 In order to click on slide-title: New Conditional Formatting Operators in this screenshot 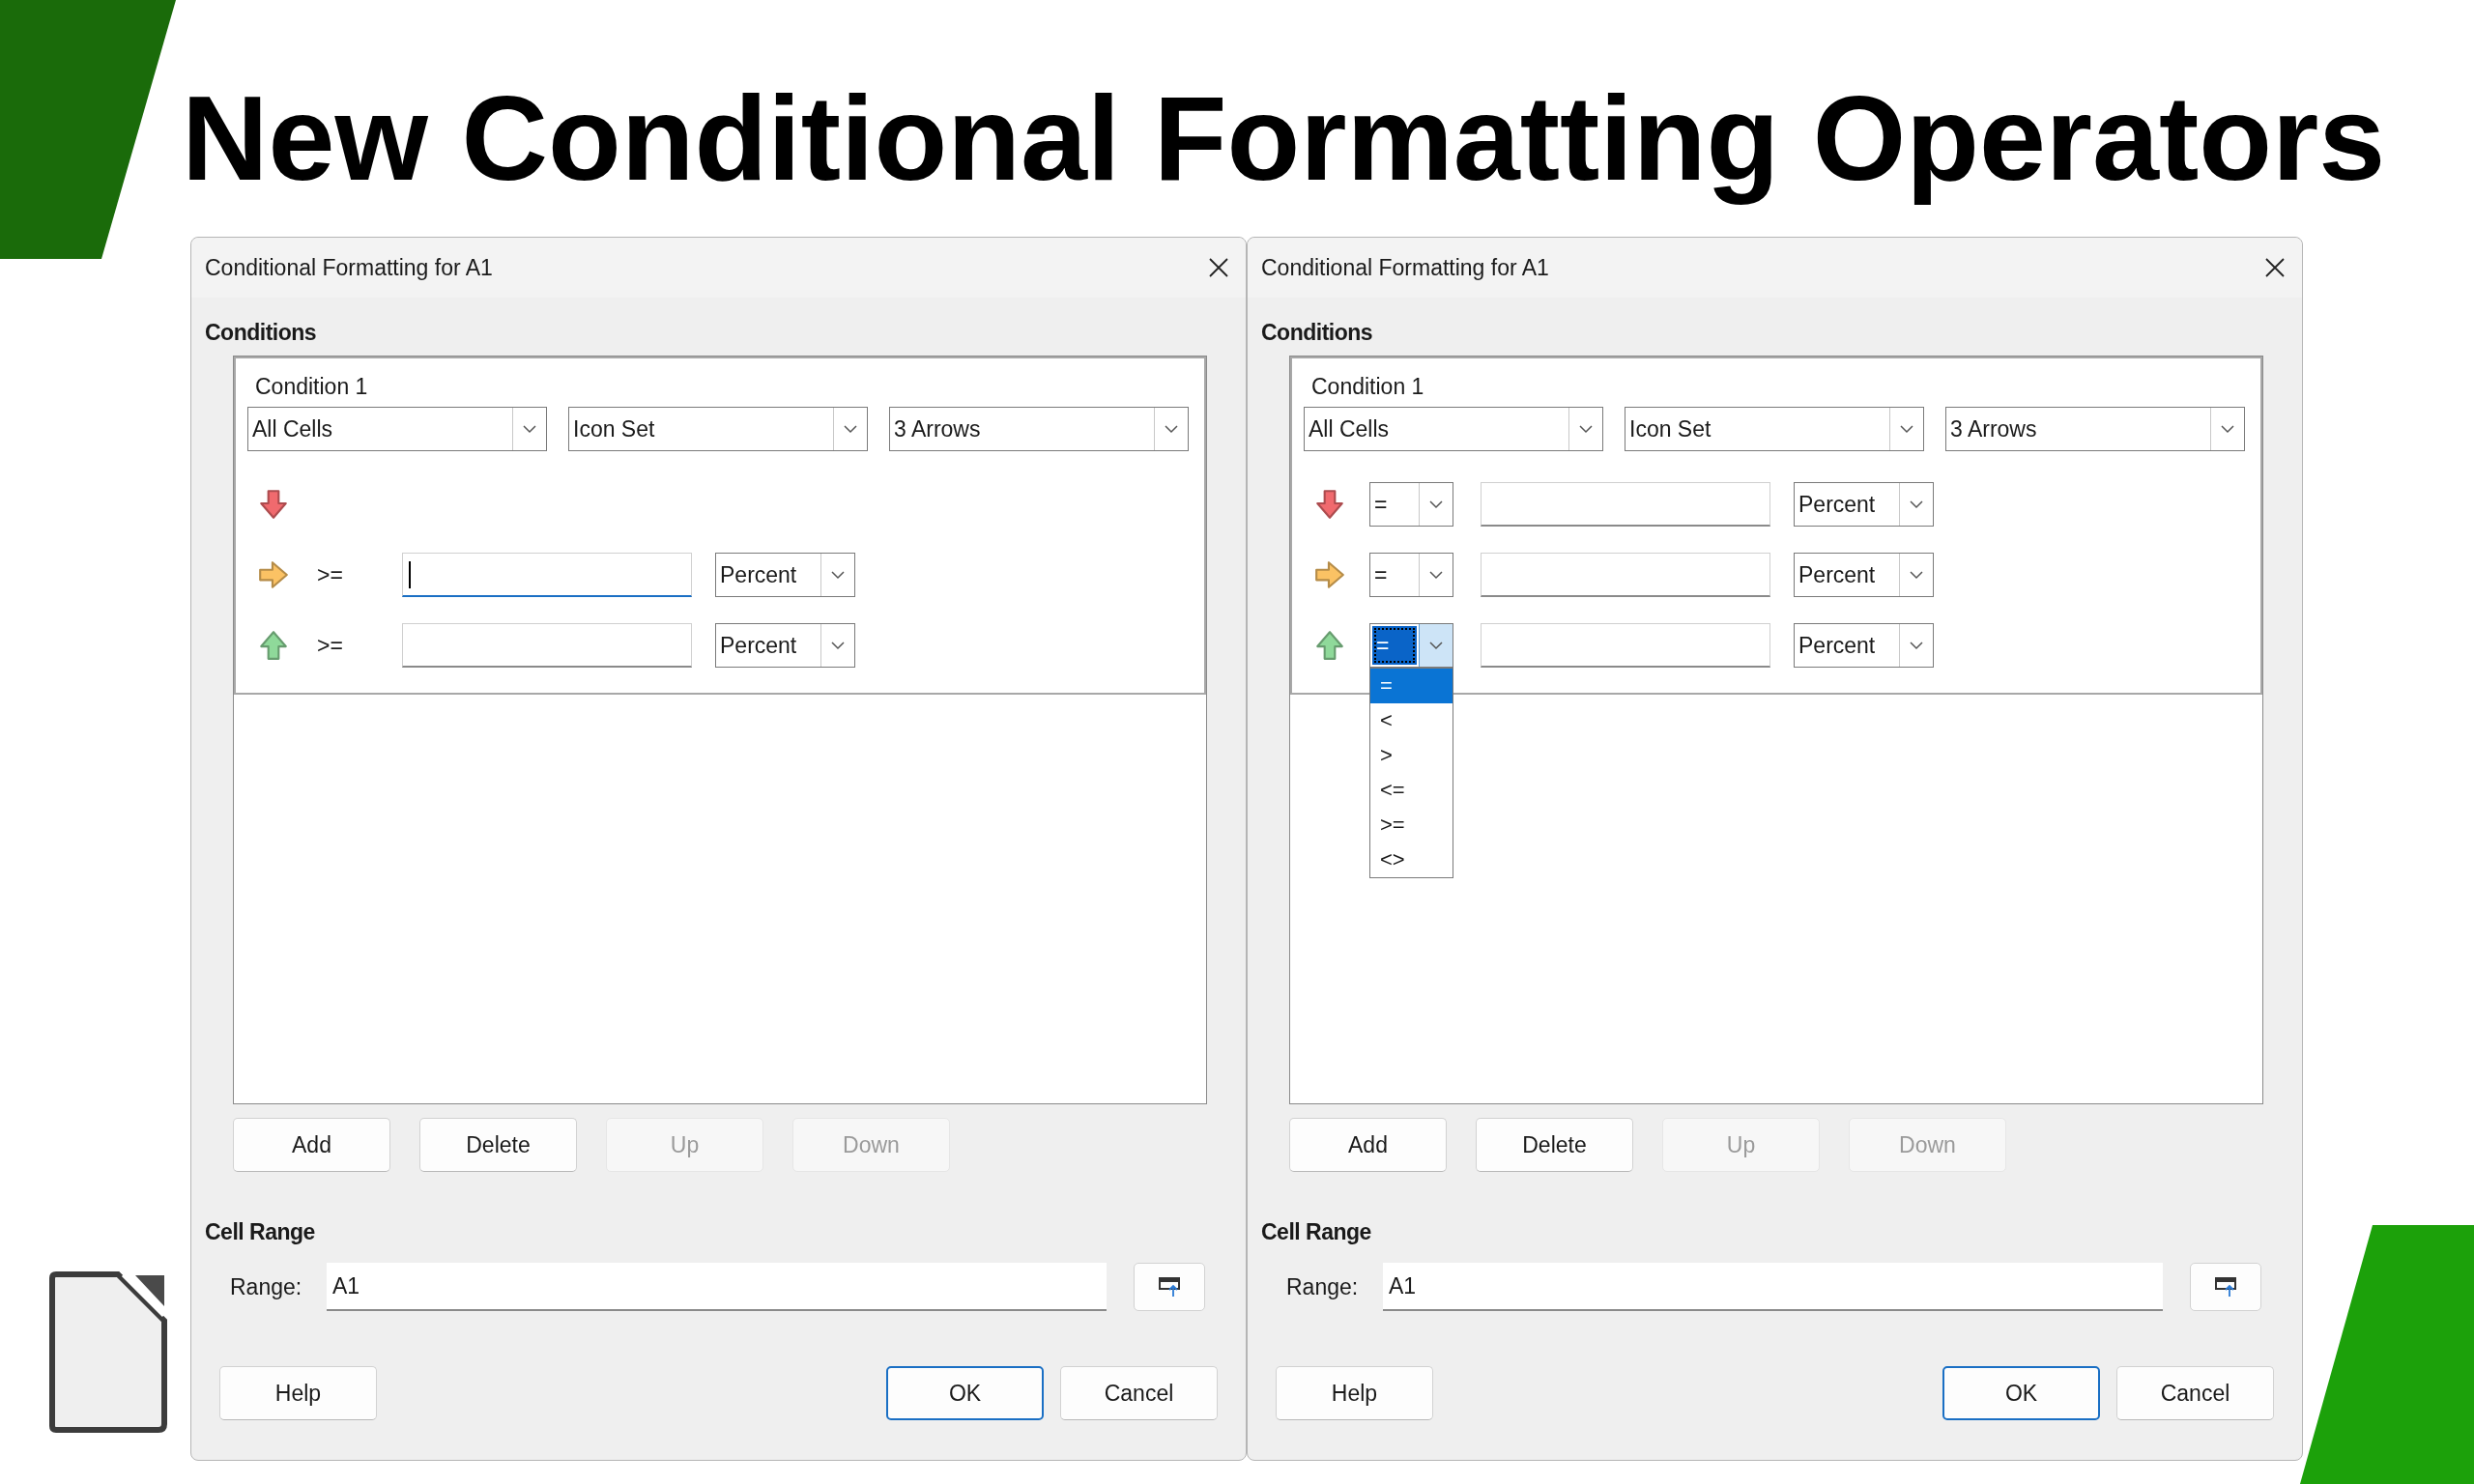, I will do `click(1284, 139)`.